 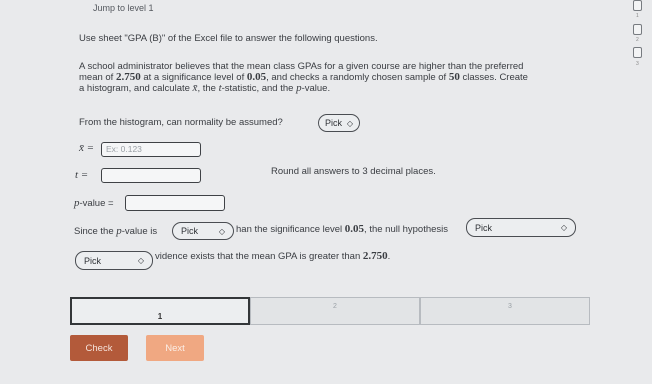 I want to click on conclusion-since-text: Since the p-value is, so click(x=115, y=231).